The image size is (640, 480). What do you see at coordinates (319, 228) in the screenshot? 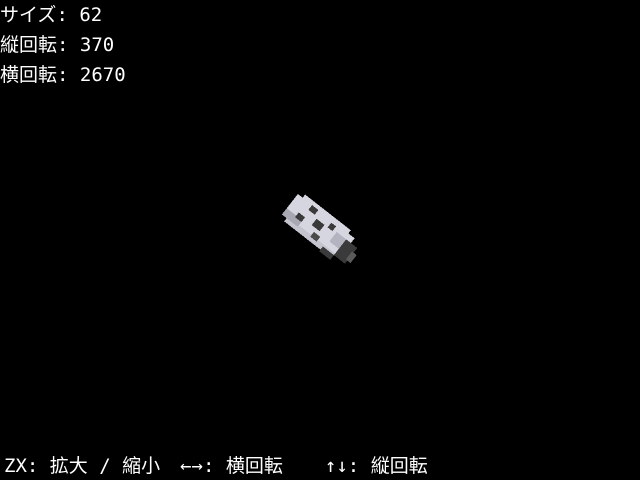
I see `voxel-model` at bounding box center [319, 228].